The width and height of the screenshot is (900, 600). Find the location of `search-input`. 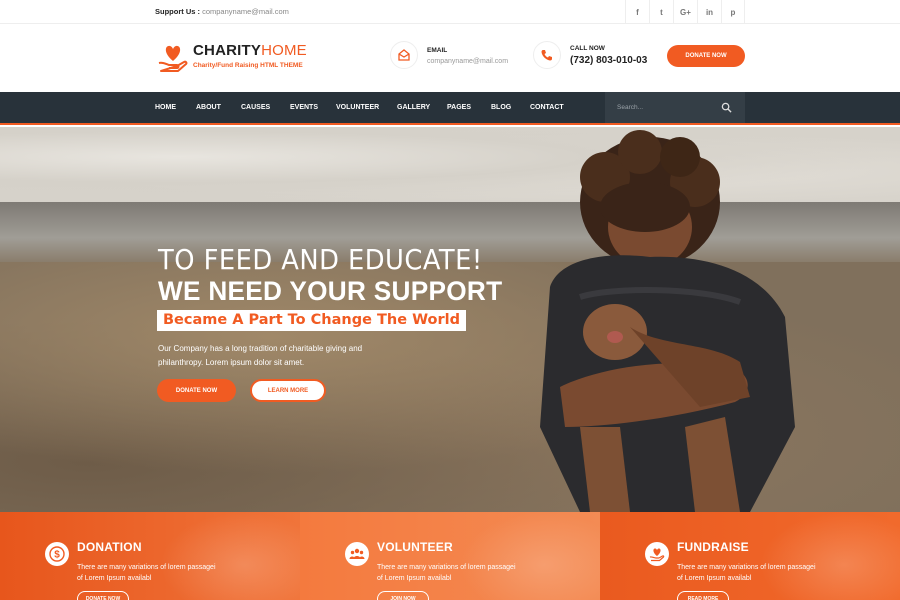

search-input is located at coordinates (667, 107).